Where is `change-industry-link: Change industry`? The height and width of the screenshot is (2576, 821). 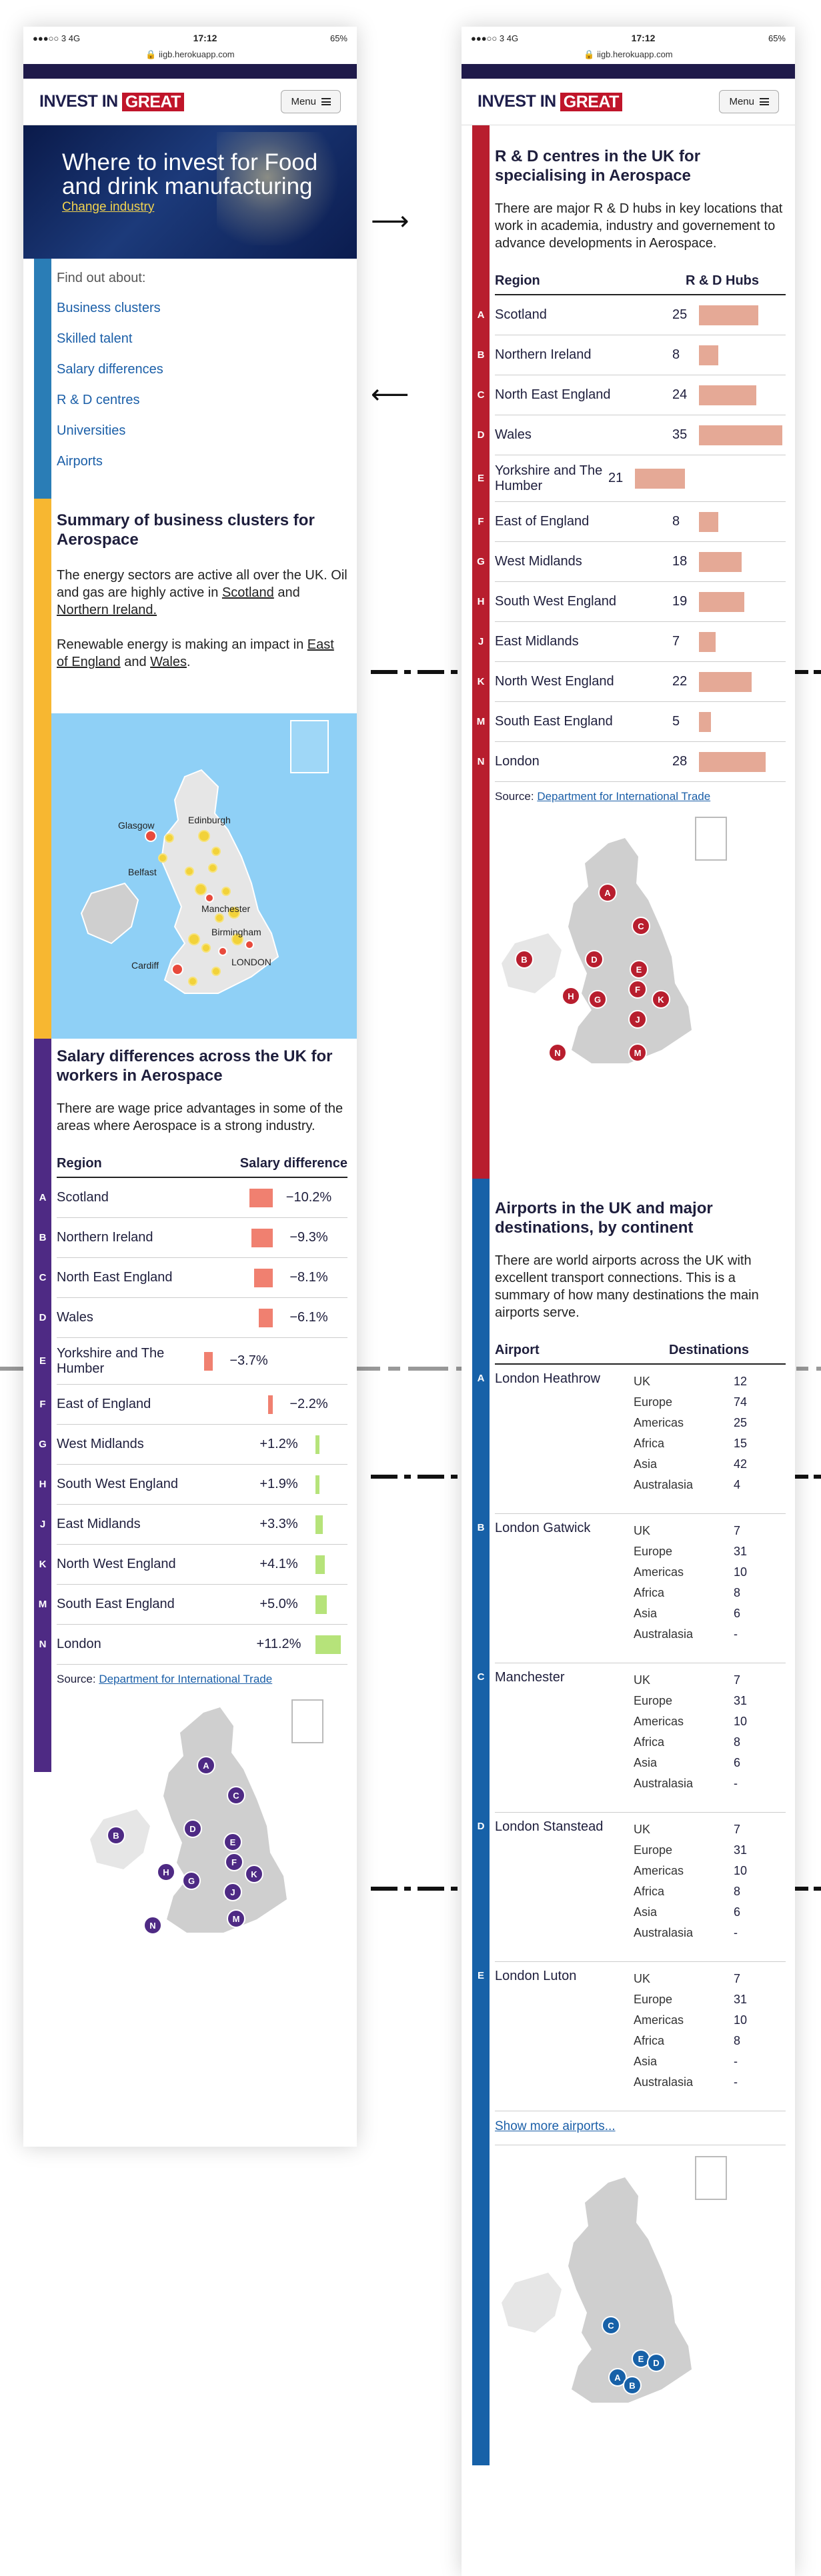 change-industry-link: Change industry is located at coordinates (200, 207).